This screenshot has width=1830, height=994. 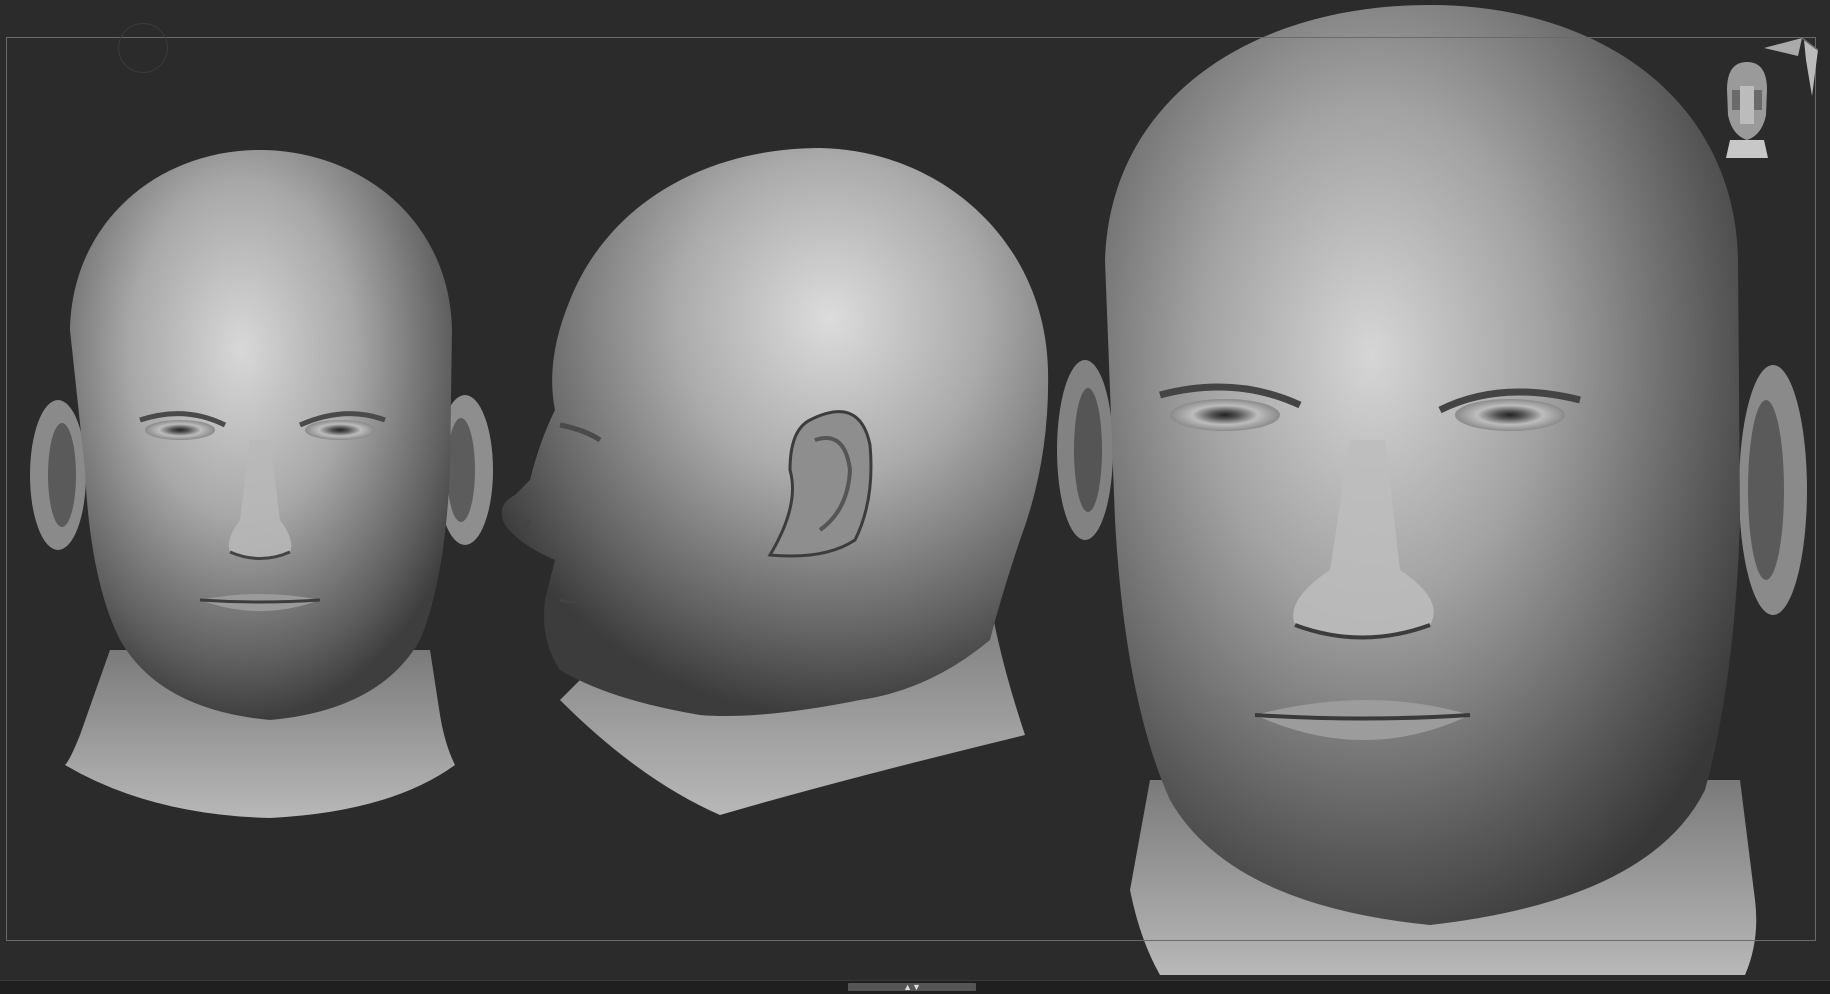 I want to click on perspective-arrows-icon, so click(x=1792, y=66).